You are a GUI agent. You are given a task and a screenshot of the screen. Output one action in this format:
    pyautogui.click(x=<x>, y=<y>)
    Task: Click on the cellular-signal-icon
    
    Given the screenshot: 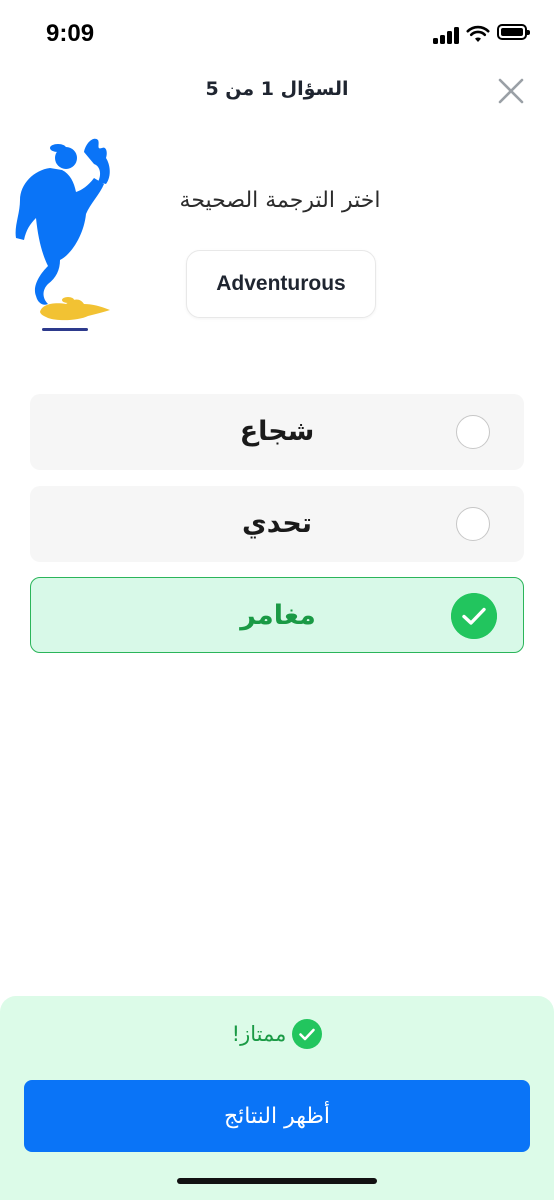 What is the action you would take?
    pyautogui.click(x=447, y=35)
    